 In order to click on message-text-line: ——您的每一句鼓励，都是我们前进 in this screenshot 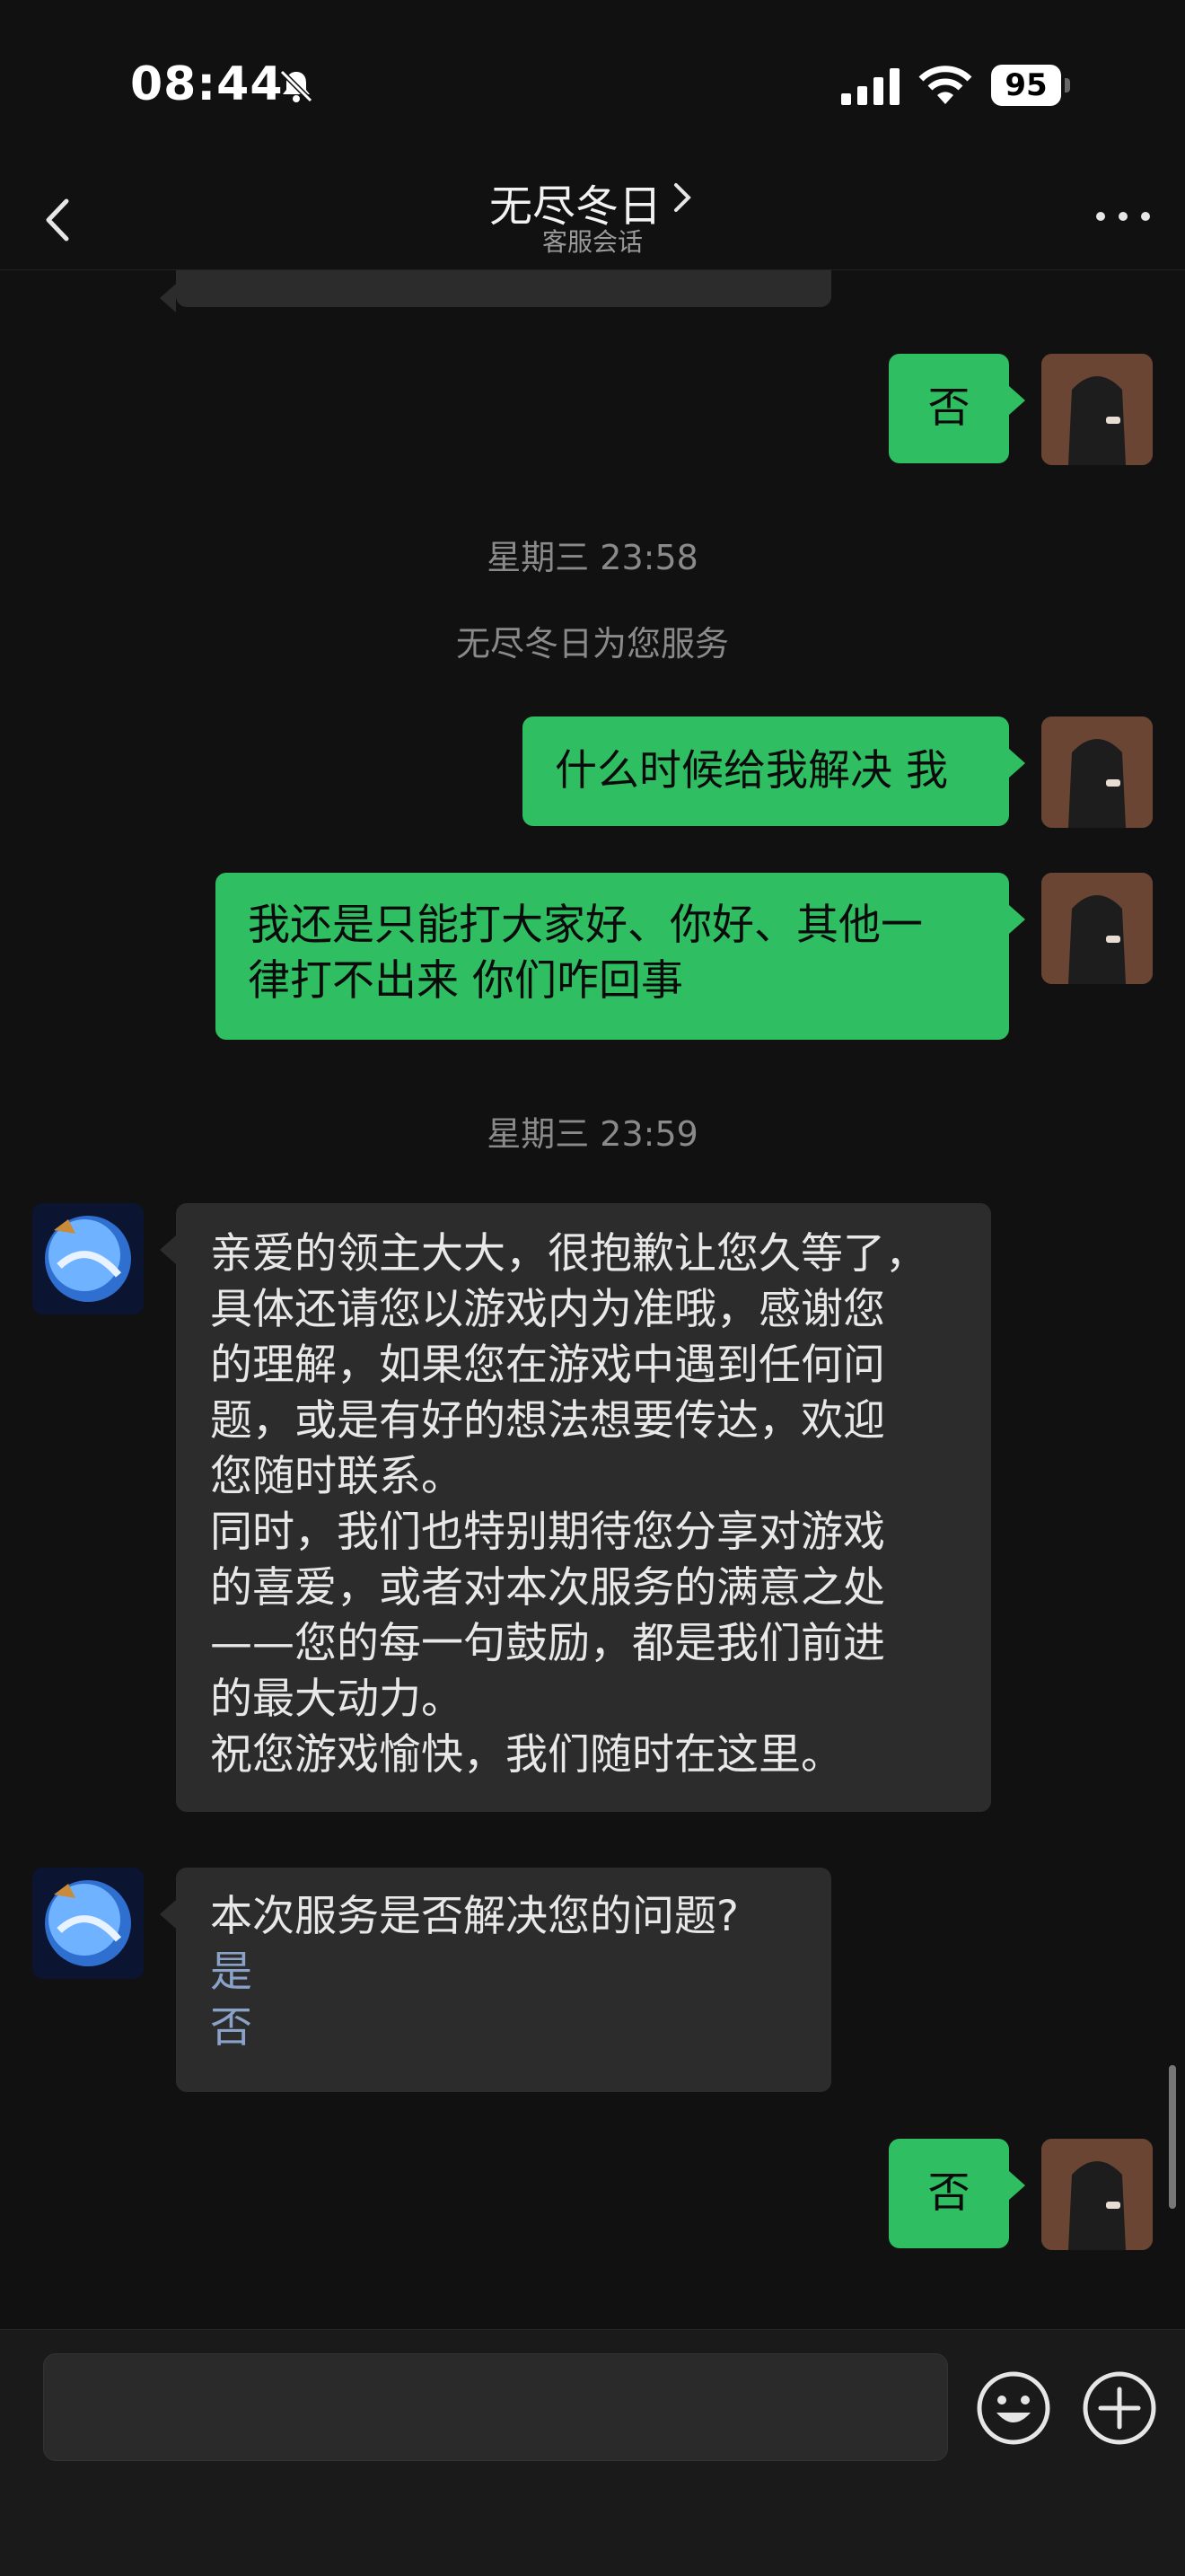, I will do `click(547, 1643)`.